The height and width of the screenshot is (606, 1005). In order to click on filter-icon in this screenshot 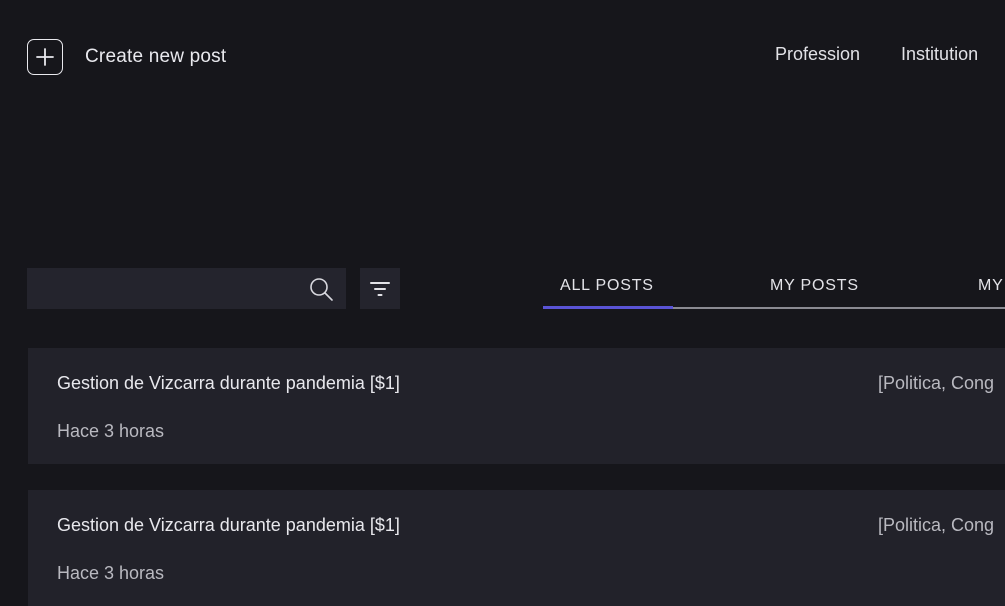, I will do `click(380, 288)`.